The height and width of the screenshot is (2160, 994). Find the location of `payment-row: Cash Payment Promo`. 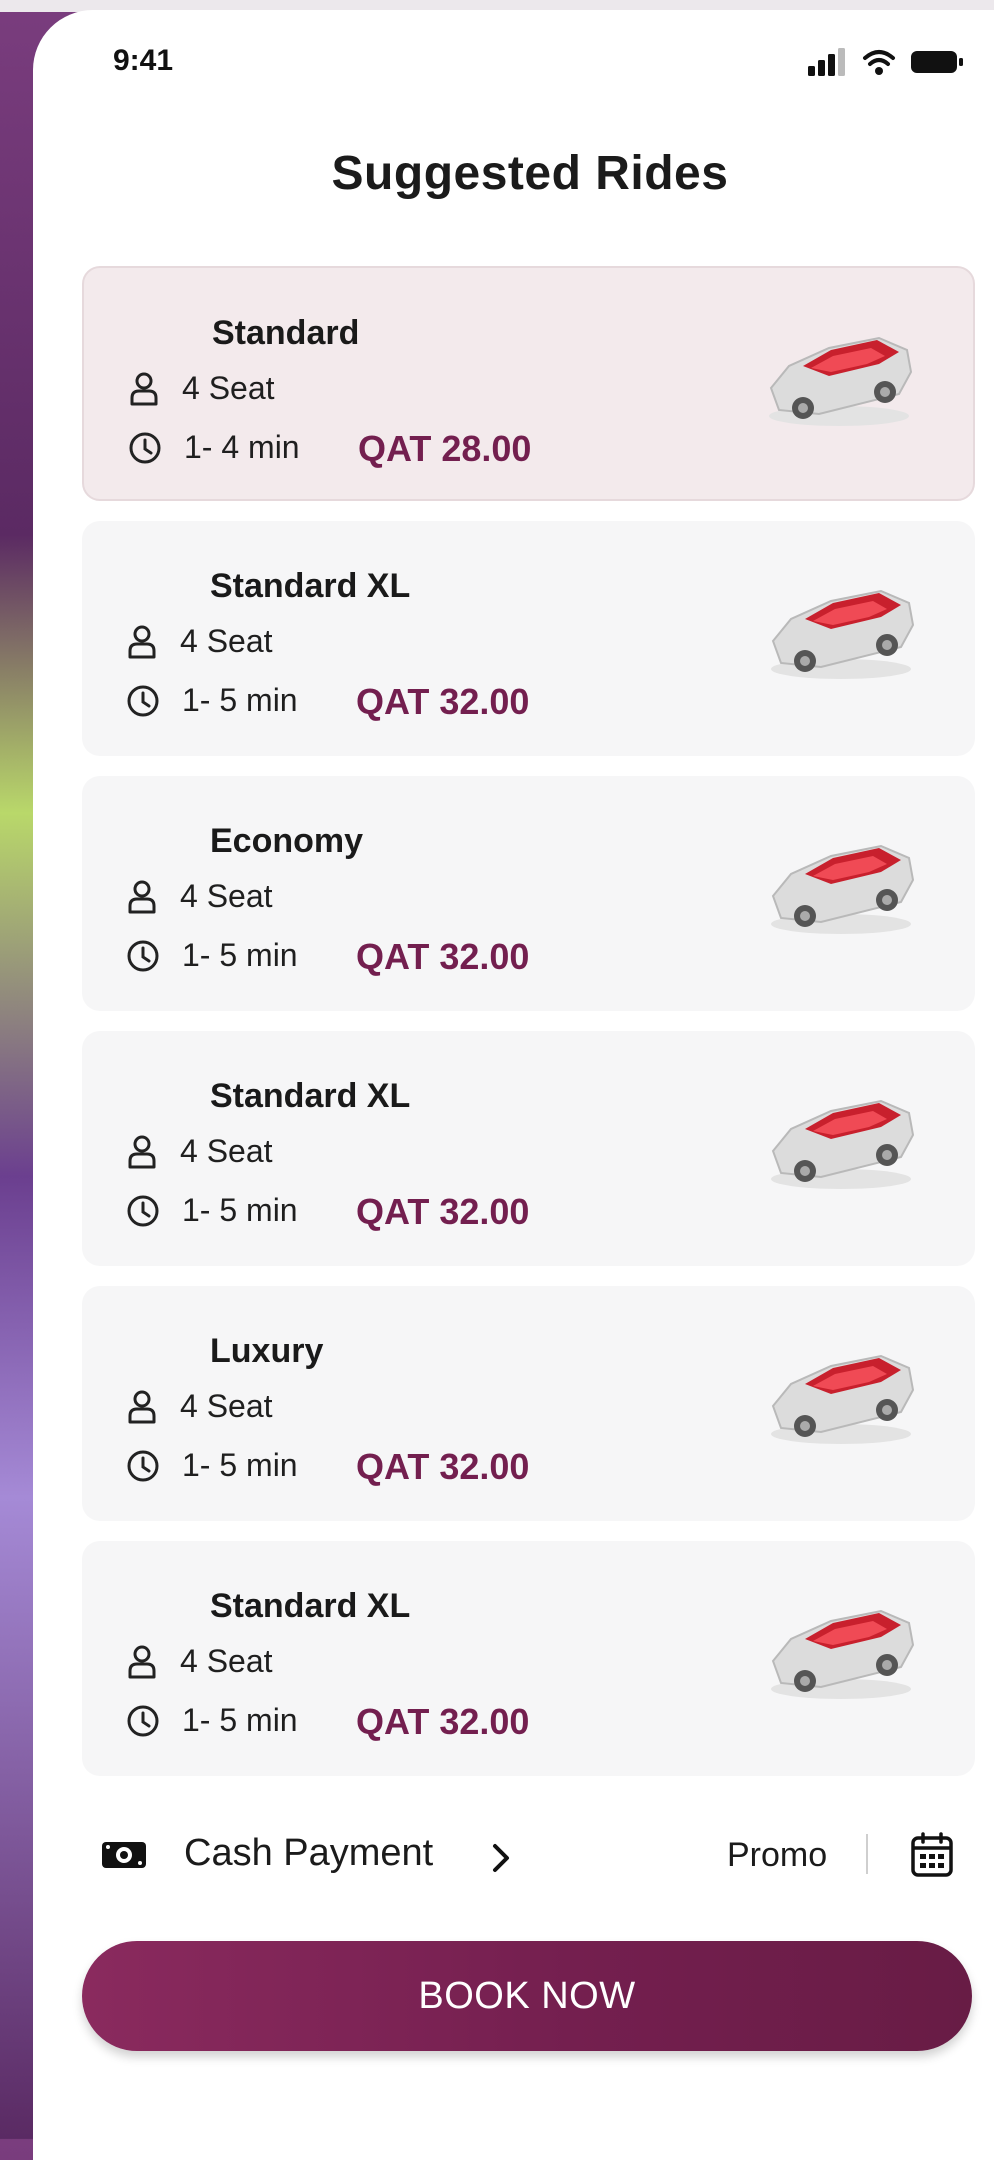

payment-row: Cash Payment Promo is located at coordinates (530, 1856).